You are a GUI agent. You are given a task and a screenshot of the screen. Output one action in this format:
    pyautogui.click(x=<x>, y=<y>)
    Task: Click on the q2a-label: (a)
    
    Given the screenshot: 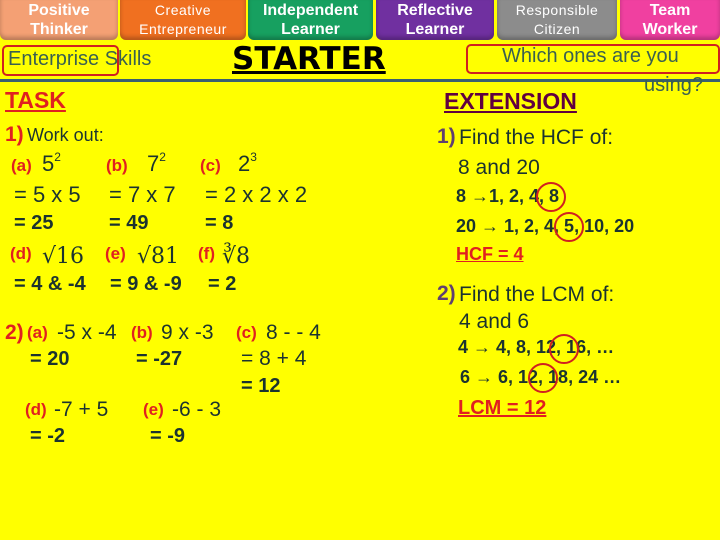 What is the action you would take?
    pyautogui.click(x=37, y=332)
    